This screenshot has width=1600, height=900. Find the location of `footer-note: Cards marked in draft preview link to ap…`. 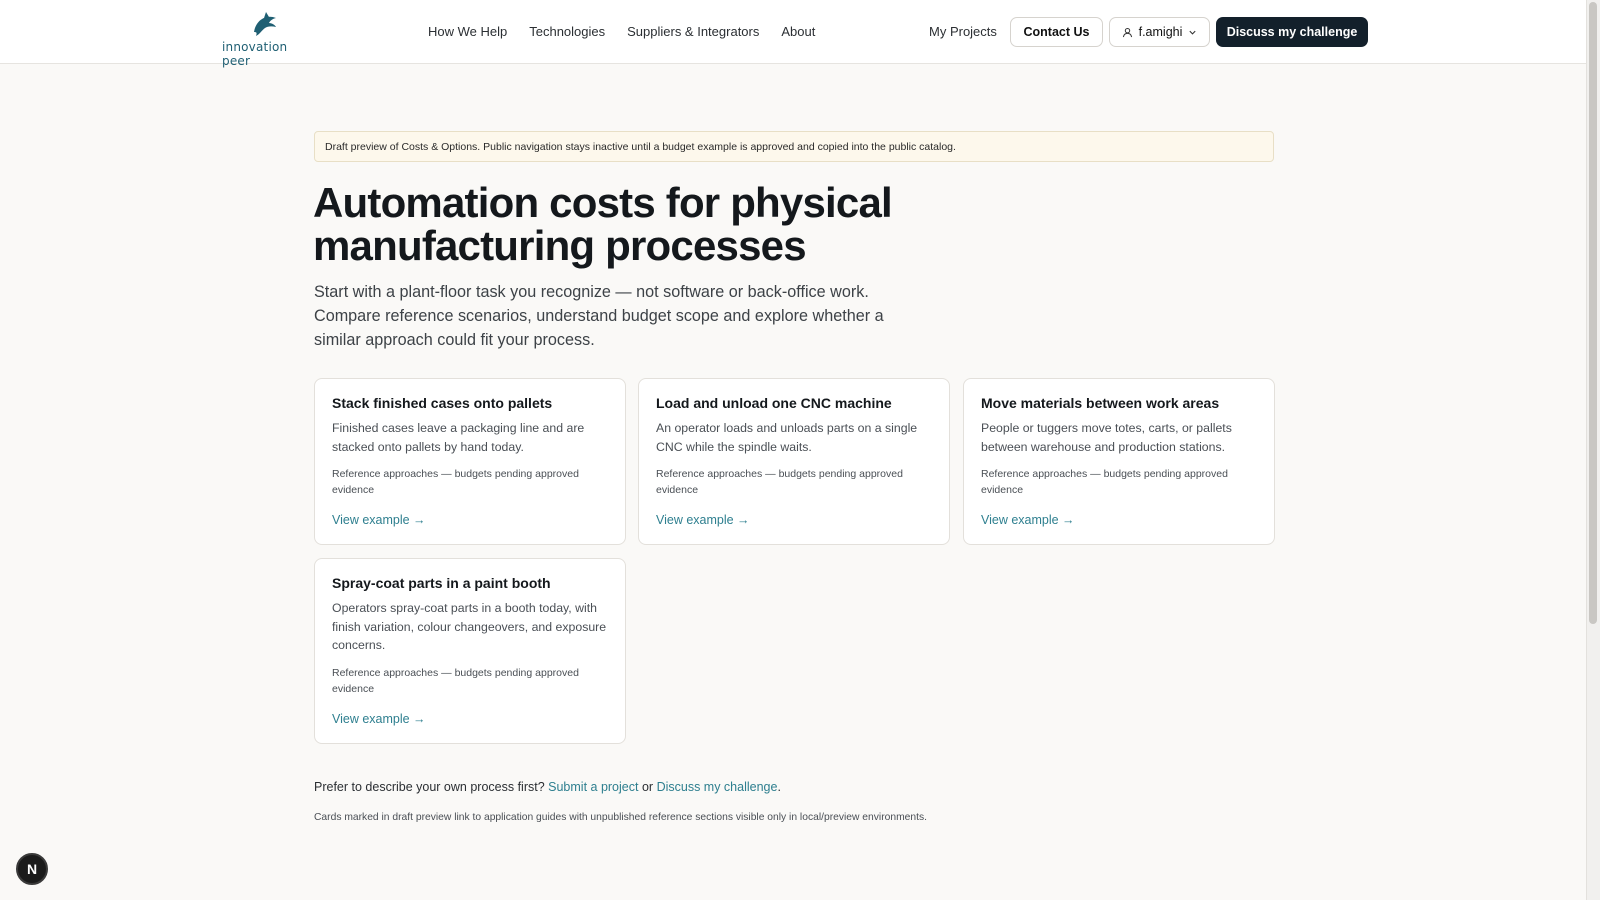

footer-note: Cards marked in draft preview link to ap… is located at coordinates (620, 817).